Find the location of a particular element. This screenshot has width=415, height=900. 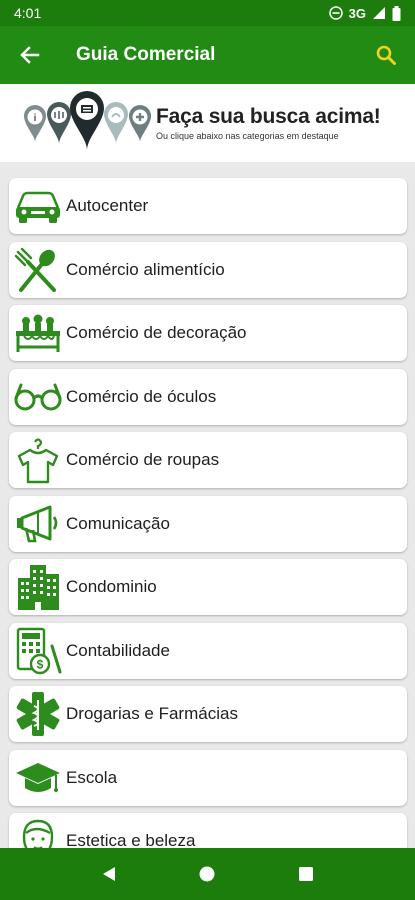

home-circle-icon is located at coordinates (207, 874).